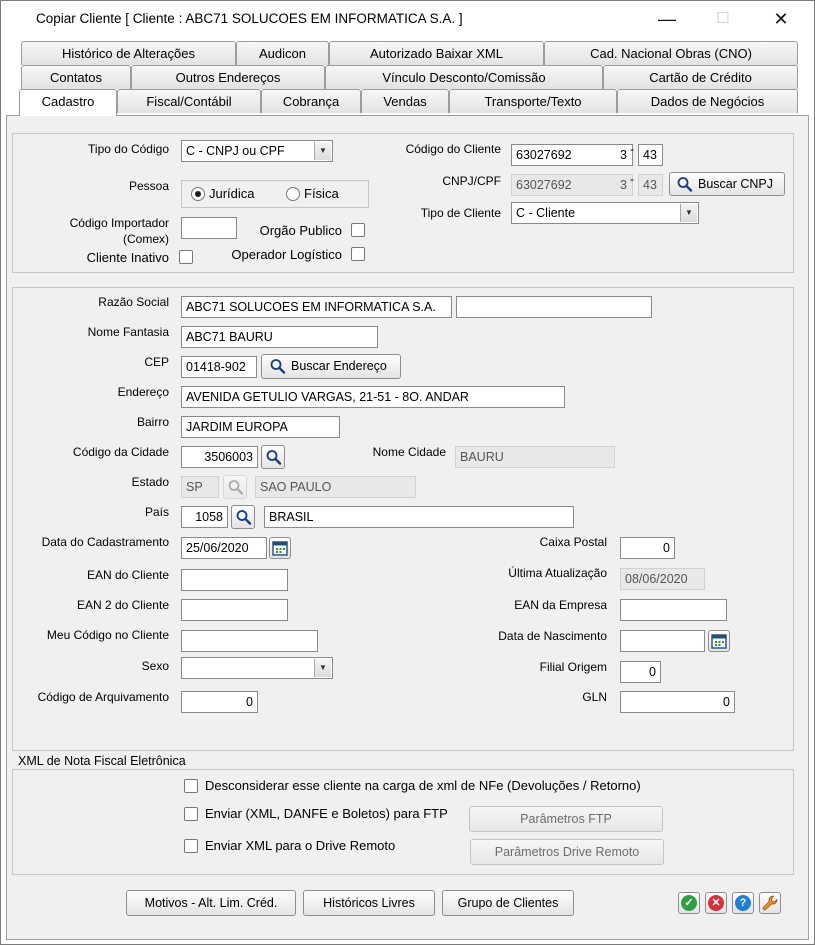 This screenshot has width=815, height=945. What do you see at coordinates (209, 228) in the screenshot?
I see `codigo-importador-input` at bounding box center [209, 228].